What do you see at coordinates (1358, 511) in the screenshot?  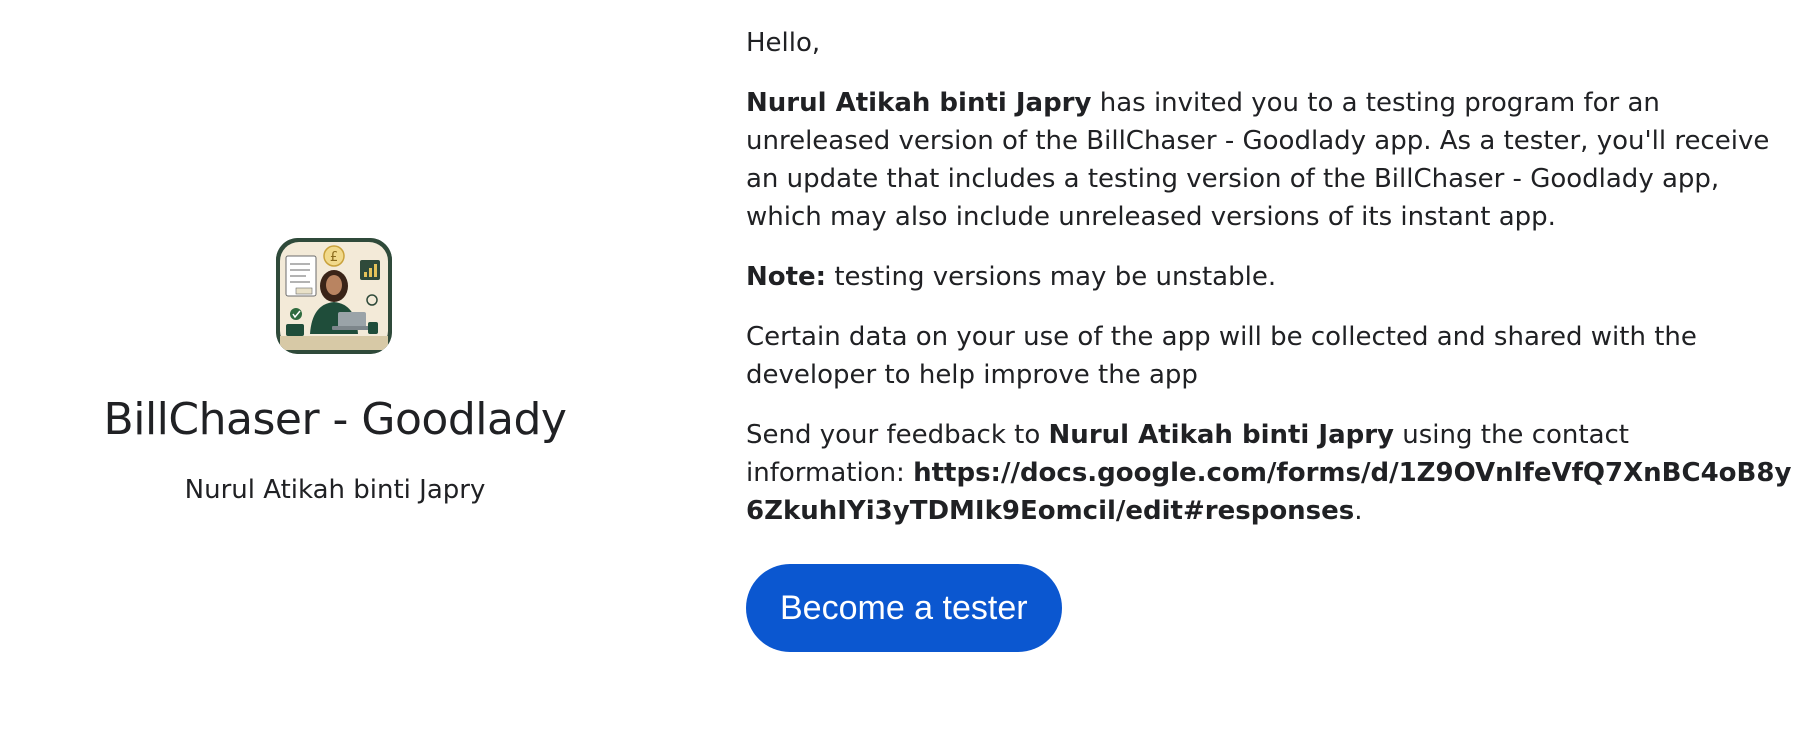 I see `feedback-end: .` at bounding box center [1358, 511].